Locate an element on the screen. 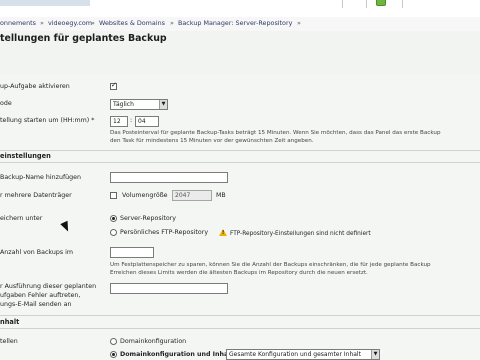  breadcrumb-item-domain: videoegy.com is located at coordinates (70, 23).